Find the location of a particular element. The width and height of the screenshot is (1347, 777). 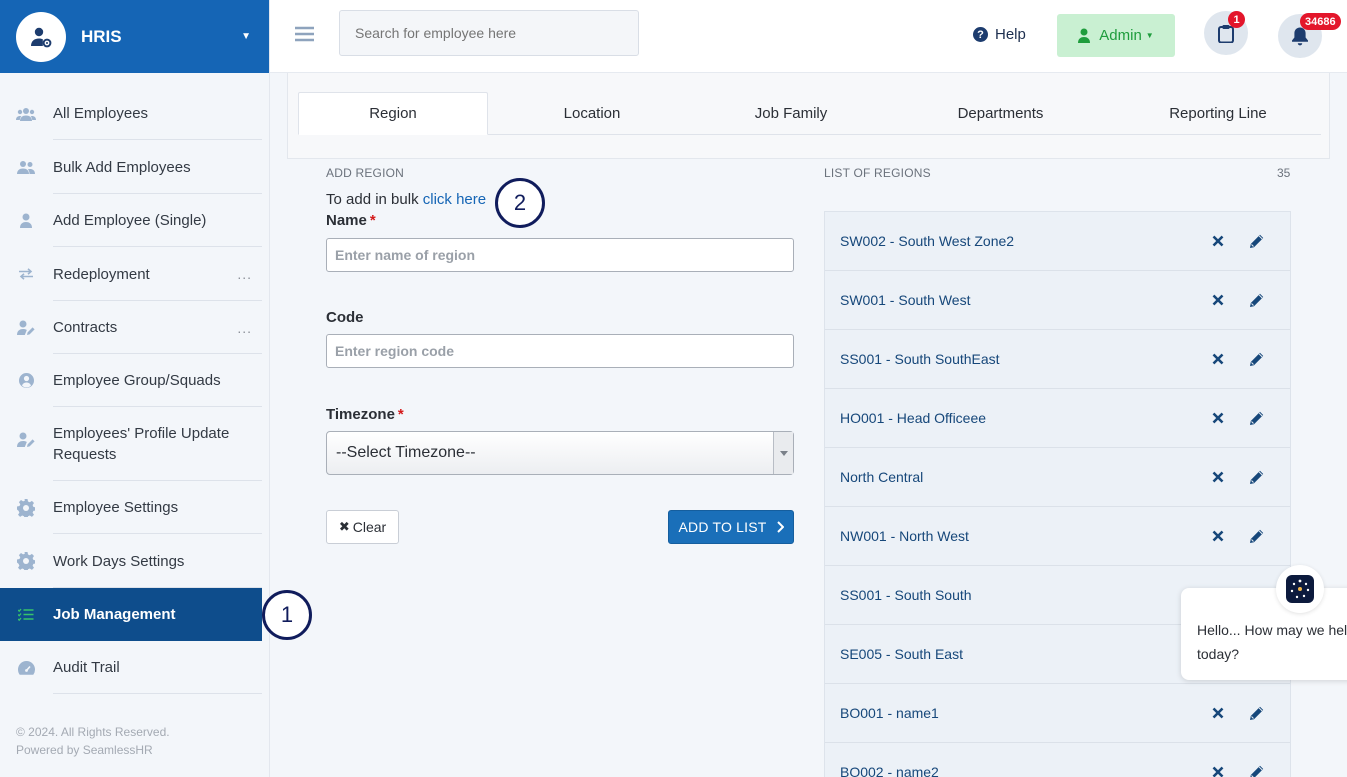

sidebar-item-label: Employee Settings is located at coordinates (116, 507).